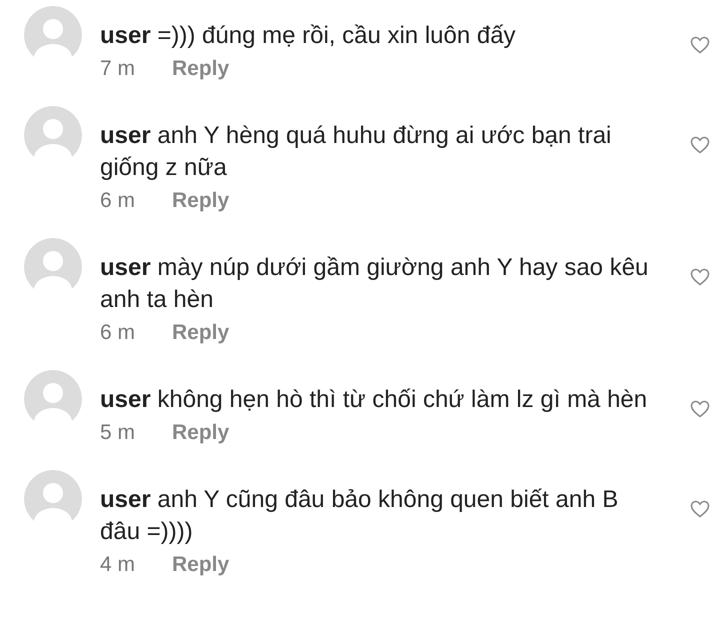 The height and width of the screenshot is (630, 720). What do you see at coordinates (118, 565) in the screenshot?
I see `comment-time: 4 m` at bounding box center [118, 565].